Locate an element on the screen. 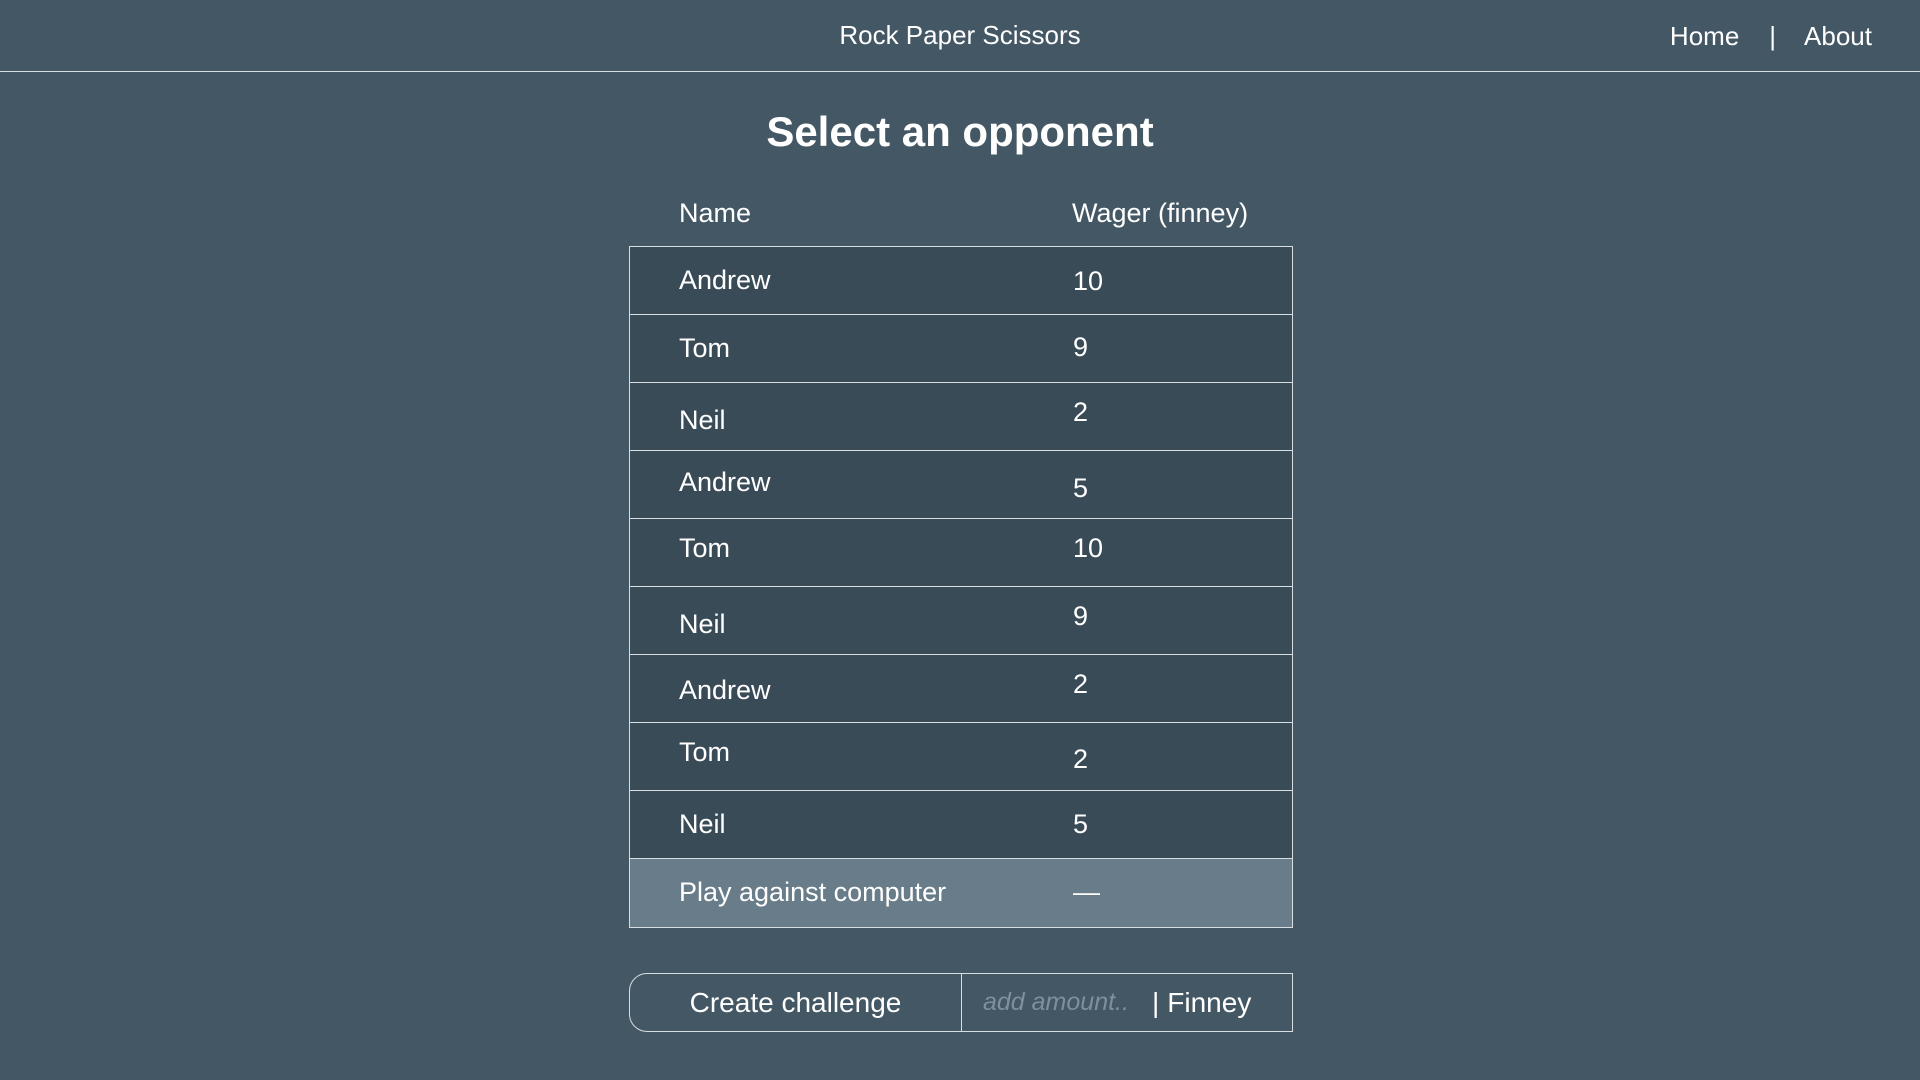 This screenshot has height=1080, width=1920. opponent-row: Neil 5 is located at coordinates (961, 825).